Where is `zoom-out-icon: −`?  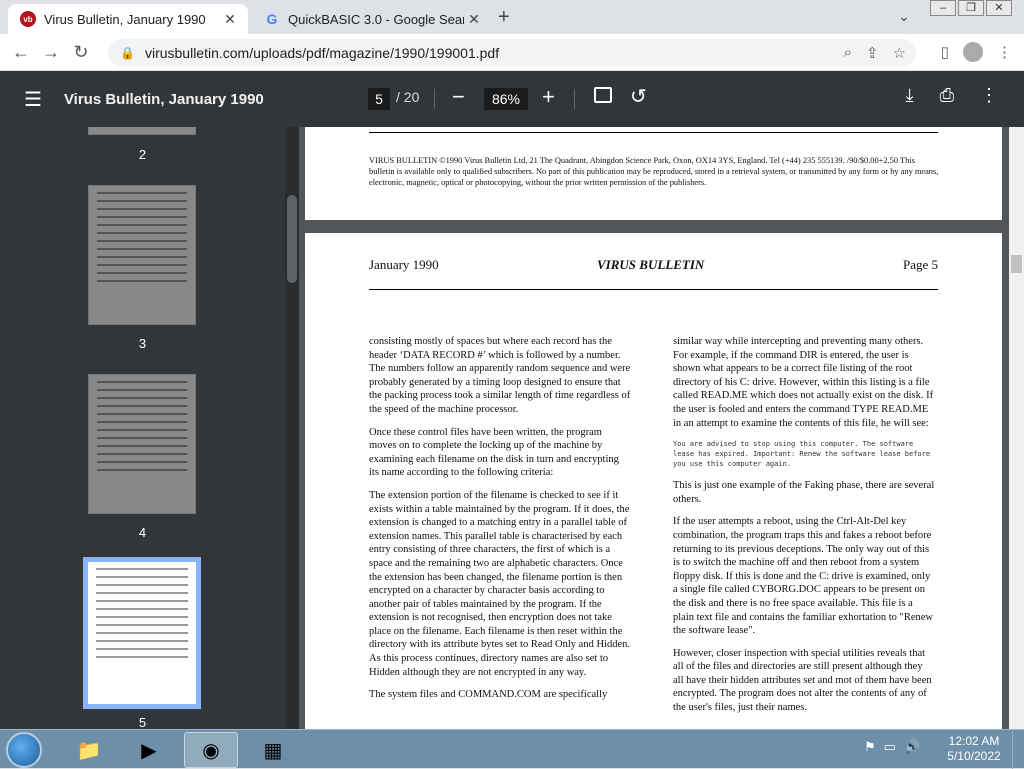 zoom-out-icon: − is located at coordinates (458, 97).